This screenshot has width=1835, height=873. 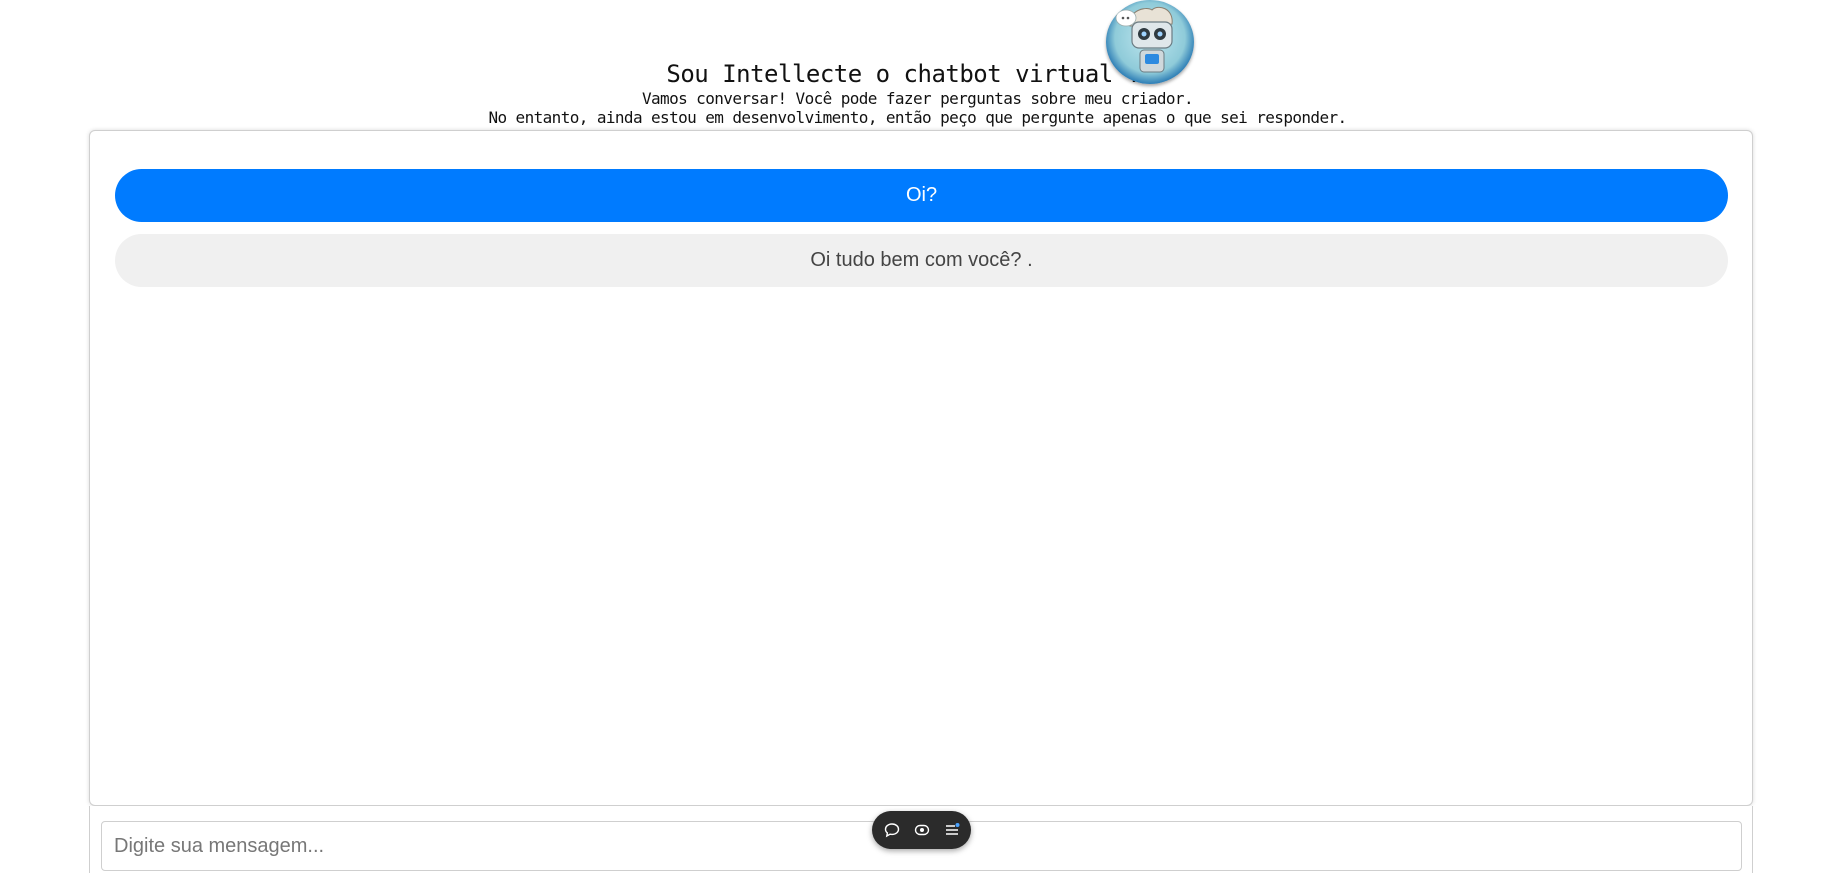 What do you see at coordinates (921, 260) in the screenshot?
I see `bot-message: Oi tudo bem com você? .` at bounding box center [921, 260].